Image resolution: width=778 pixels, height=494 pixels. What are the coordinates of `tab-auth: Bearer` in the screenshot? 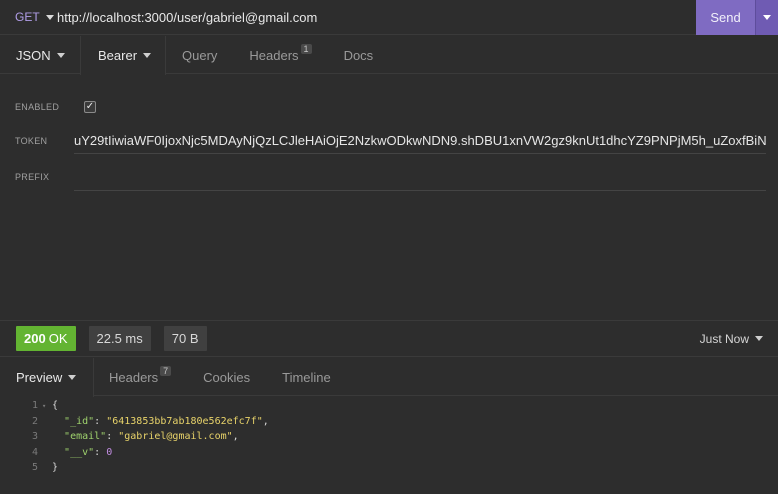 It's located at (123, 55).